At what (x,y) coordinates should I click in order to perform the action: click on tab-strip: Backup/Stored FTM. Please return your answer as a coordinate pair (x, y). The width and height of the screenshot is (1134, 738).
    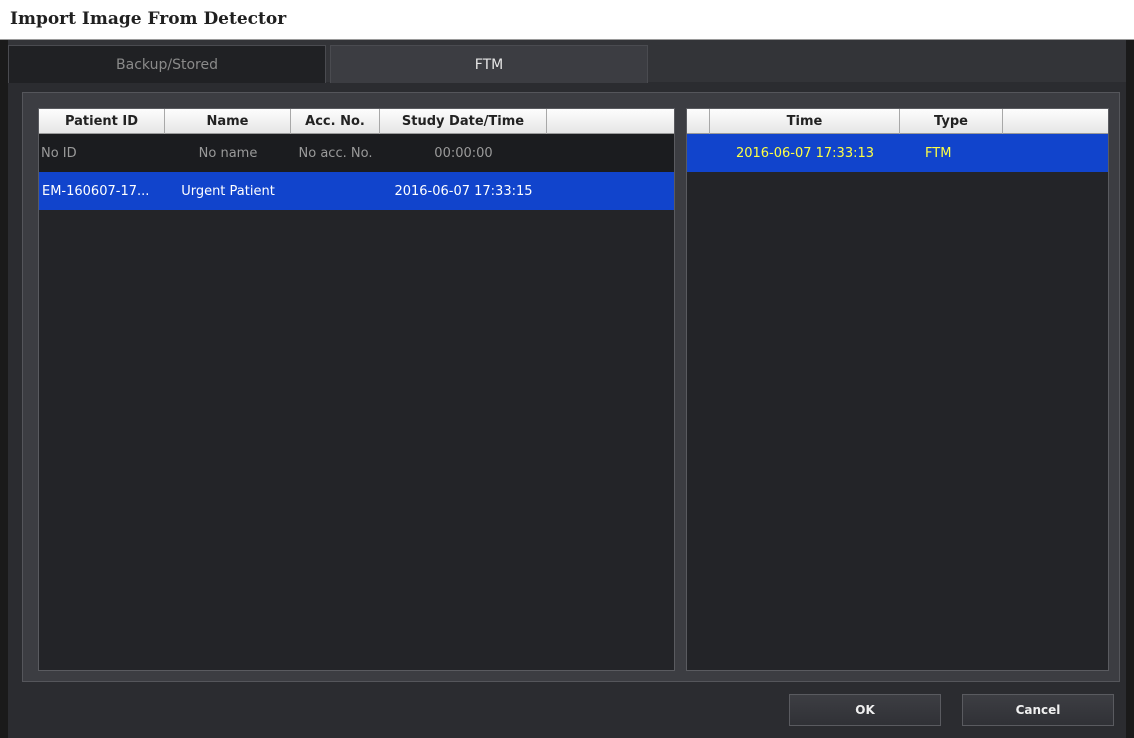
    Looking at the image, I should click on (567, 61).